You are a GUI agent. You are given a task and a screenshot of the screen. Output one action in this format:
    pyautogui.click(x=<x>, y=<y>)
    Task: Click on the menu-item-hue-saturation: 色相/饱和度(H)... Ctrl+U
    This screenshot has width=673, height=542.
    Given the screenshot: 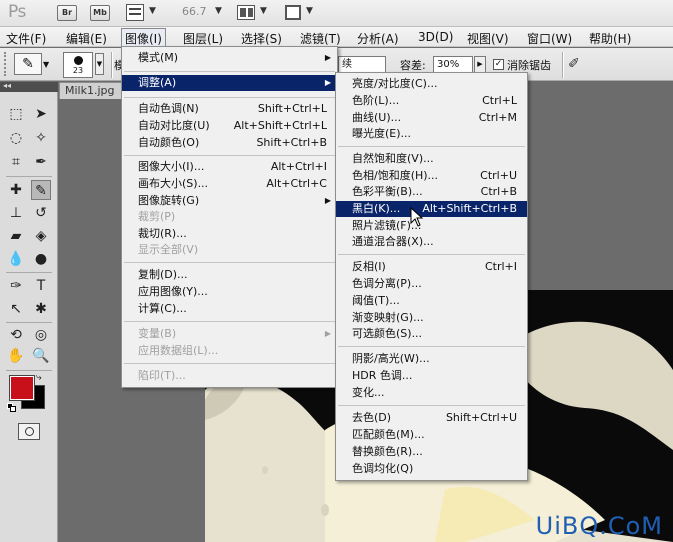 What is the action you would take?
    pyautogui.click(x=431, y=176)
    